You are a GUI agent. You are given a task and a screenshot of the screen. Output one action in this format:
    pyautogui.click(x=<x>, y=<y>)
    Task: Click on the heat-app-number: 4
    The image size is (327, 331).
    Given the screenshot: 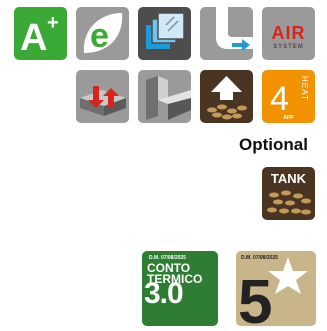 What is the action you would take?
    pyautogui.click(x=279, y=99)
    